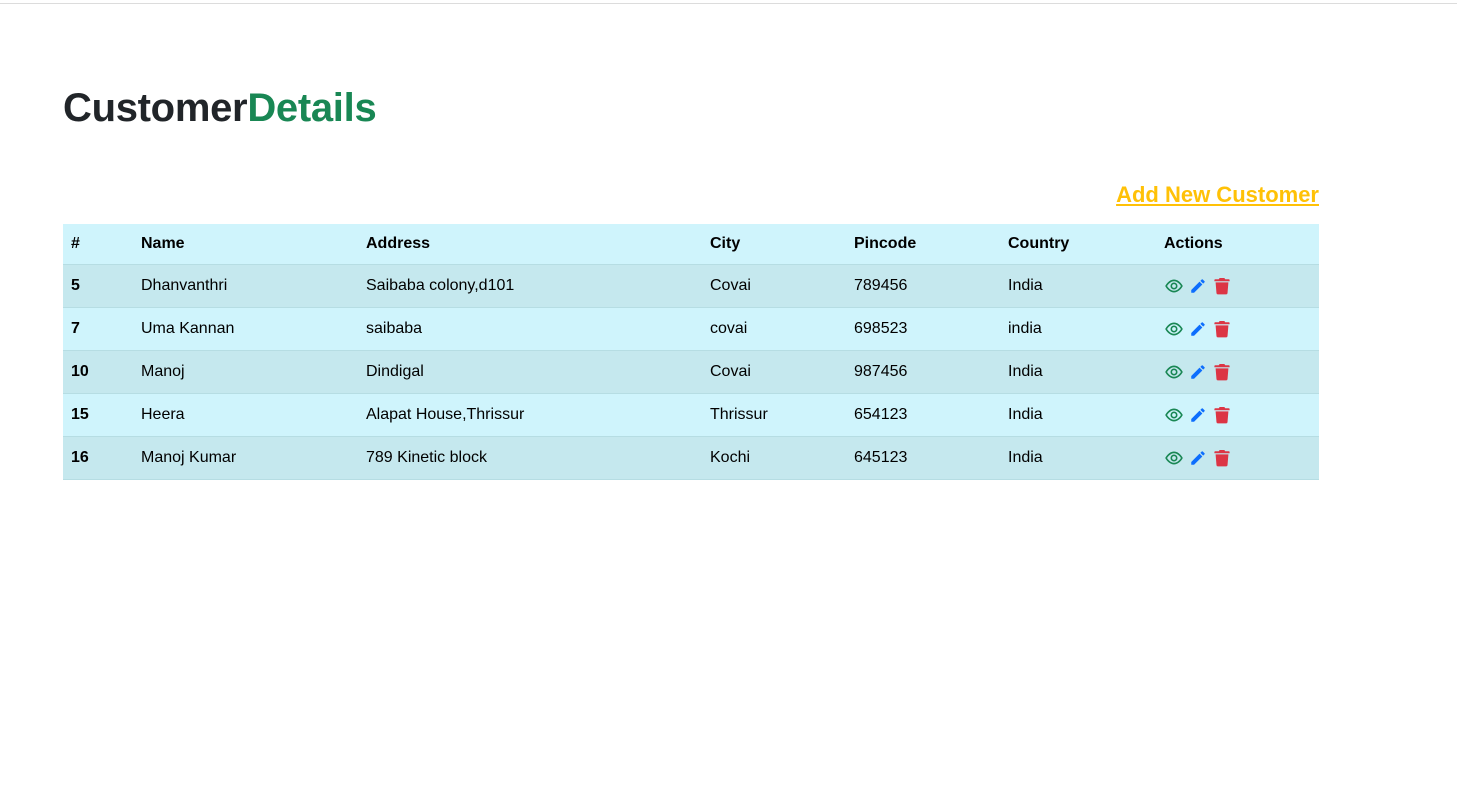  I want to click on cell-pincode: 698523, so click(923, 329).